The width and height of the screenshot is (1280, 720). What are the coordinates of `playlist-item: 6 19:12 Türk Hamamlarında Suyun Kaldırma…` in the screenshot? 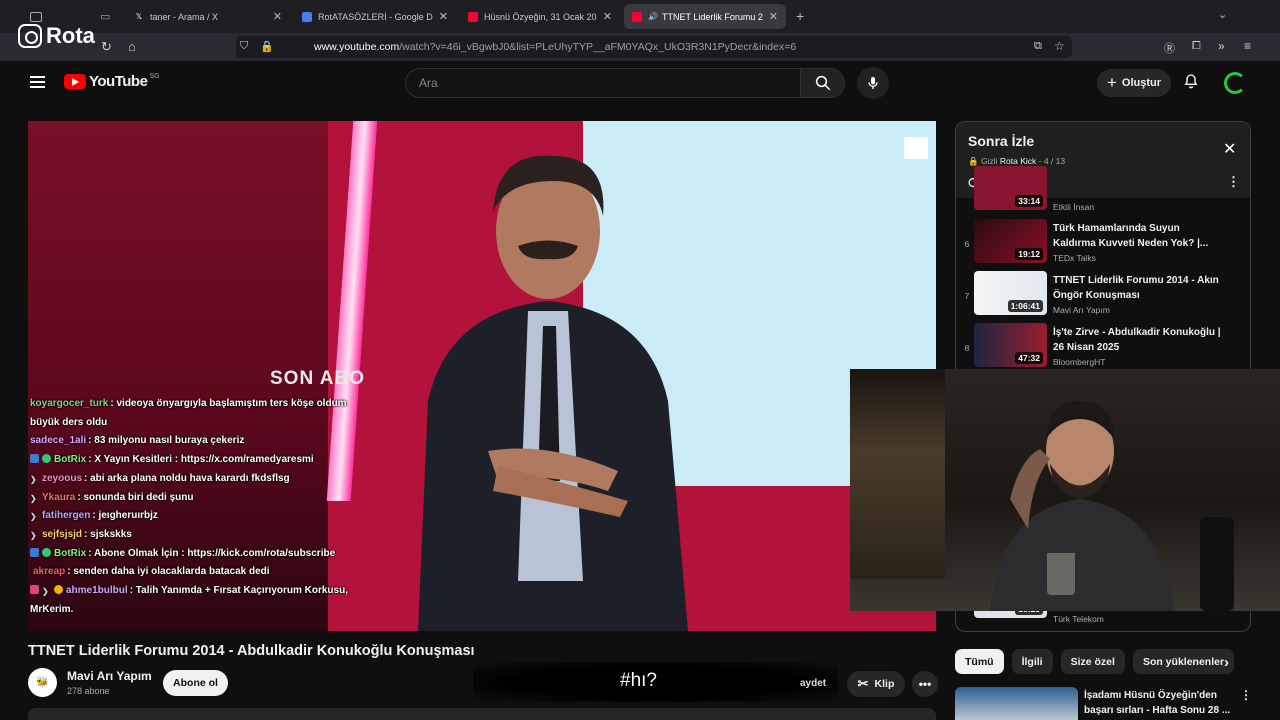 It's located at (1103, 244).